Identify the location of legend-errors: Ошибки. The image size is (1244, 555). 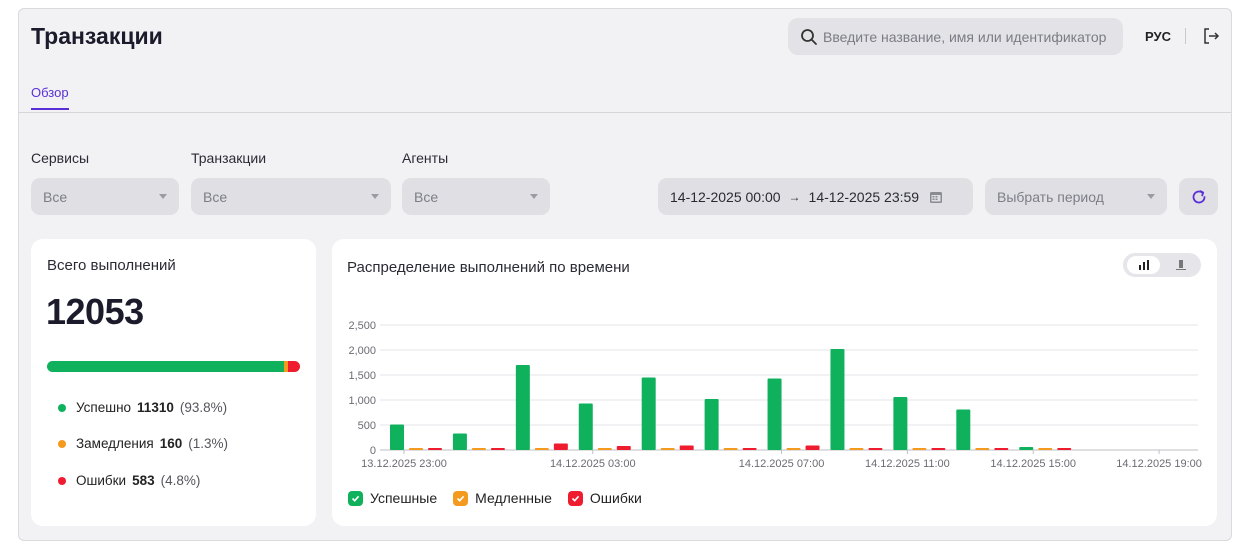
(604, 498).